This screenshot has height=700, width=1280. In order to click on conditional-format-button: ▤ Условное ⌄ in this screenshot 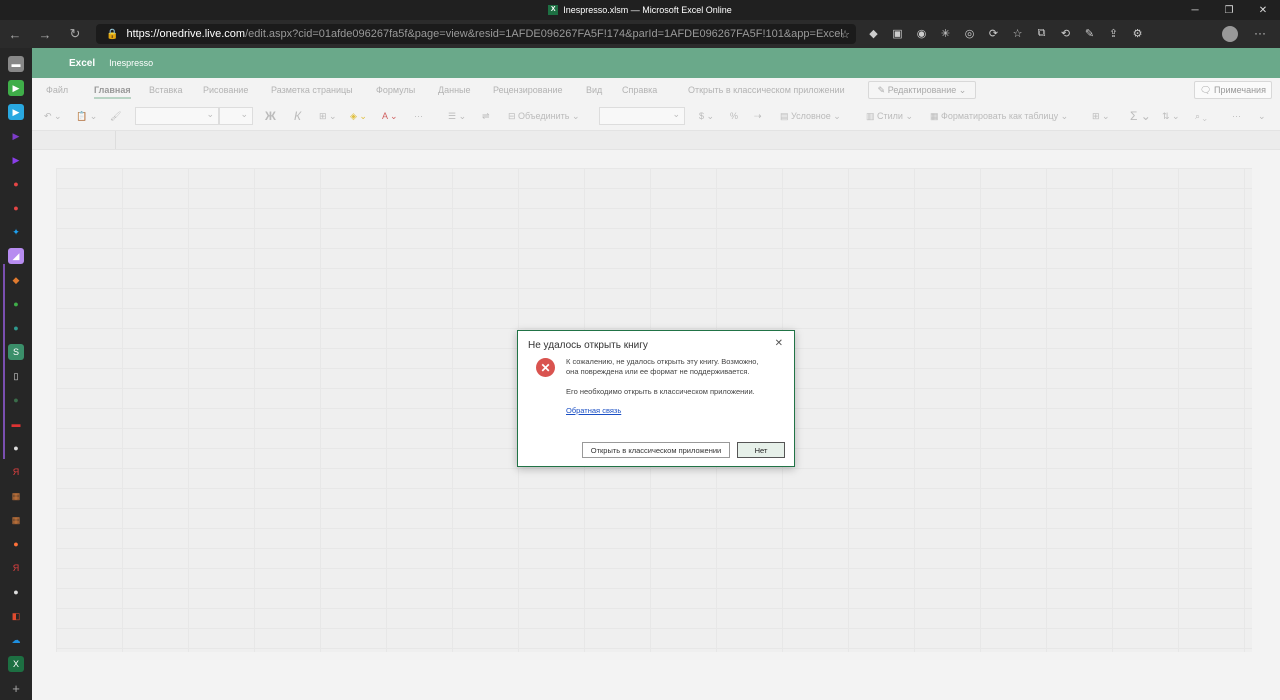, I will do `click(810, 116)`.